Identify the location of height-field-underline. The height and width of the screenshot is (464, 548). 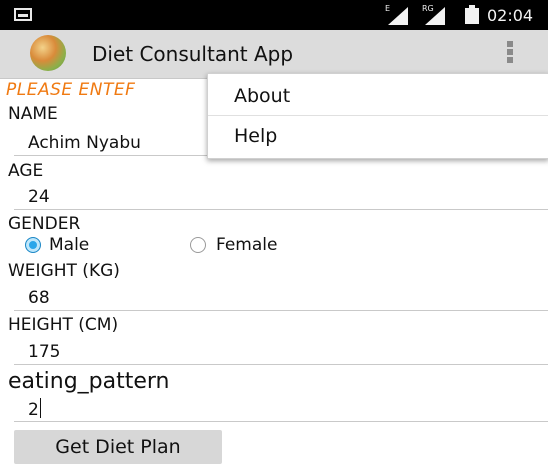
(281, 364).